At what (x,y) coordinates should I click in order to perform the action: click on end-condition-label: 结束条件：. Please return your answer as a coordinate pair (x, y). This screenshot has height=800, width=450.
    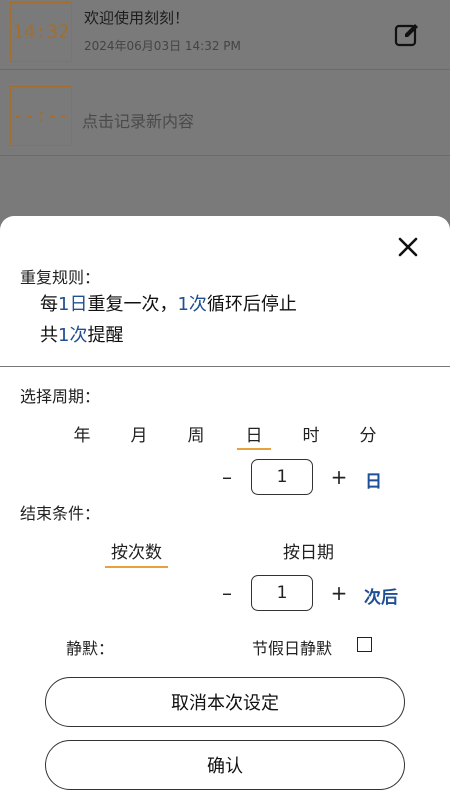
    Looking at the image, I should click on (60, 513).